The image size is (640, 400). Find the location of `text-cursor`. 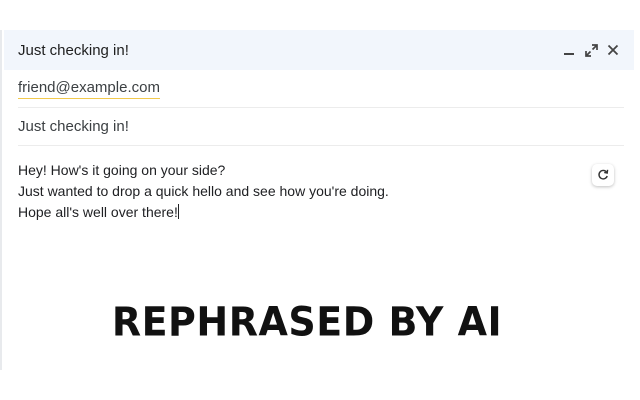

text-cursor is located at coordinates (178, 211).